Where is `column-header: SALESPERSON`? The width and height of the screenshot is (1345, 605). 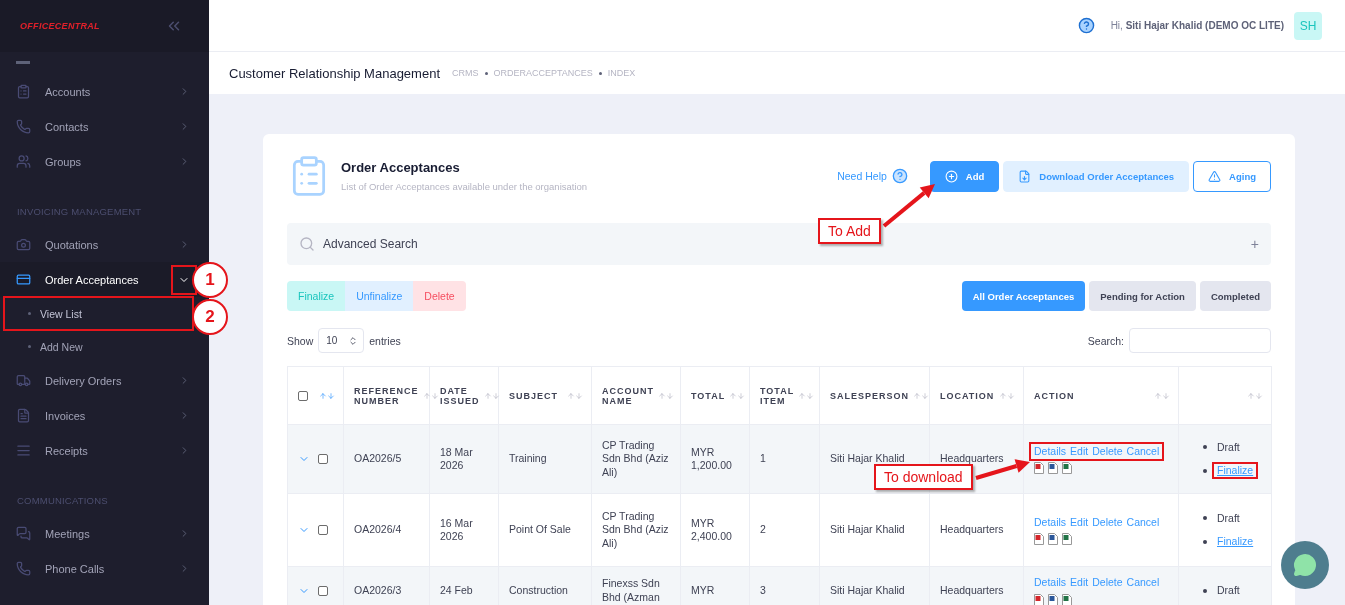
column-header: SALESPERSON is located at coordinates (869, 395).